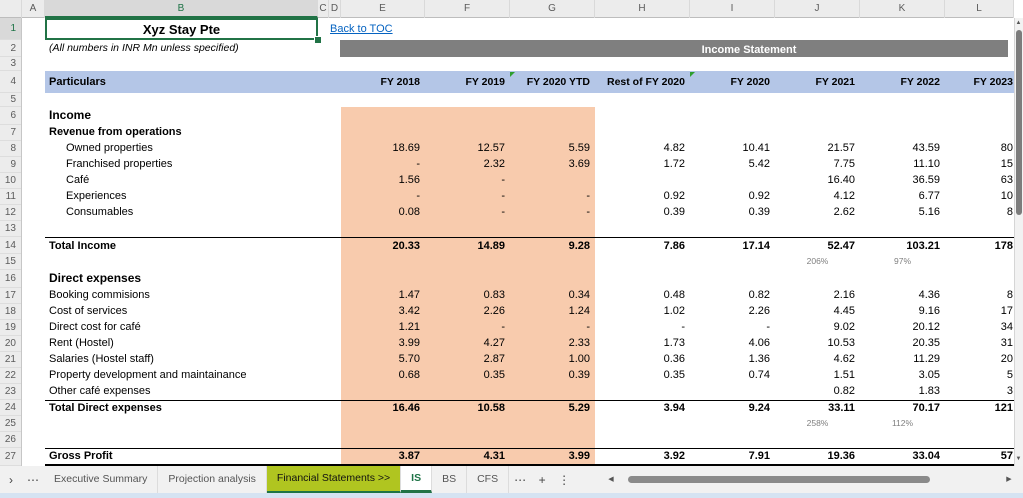 The width and height of the screenshot is (1023, 498). Describe the element at coordinates (33, 296) in the screenshot. I see `cell-A17` at that location.